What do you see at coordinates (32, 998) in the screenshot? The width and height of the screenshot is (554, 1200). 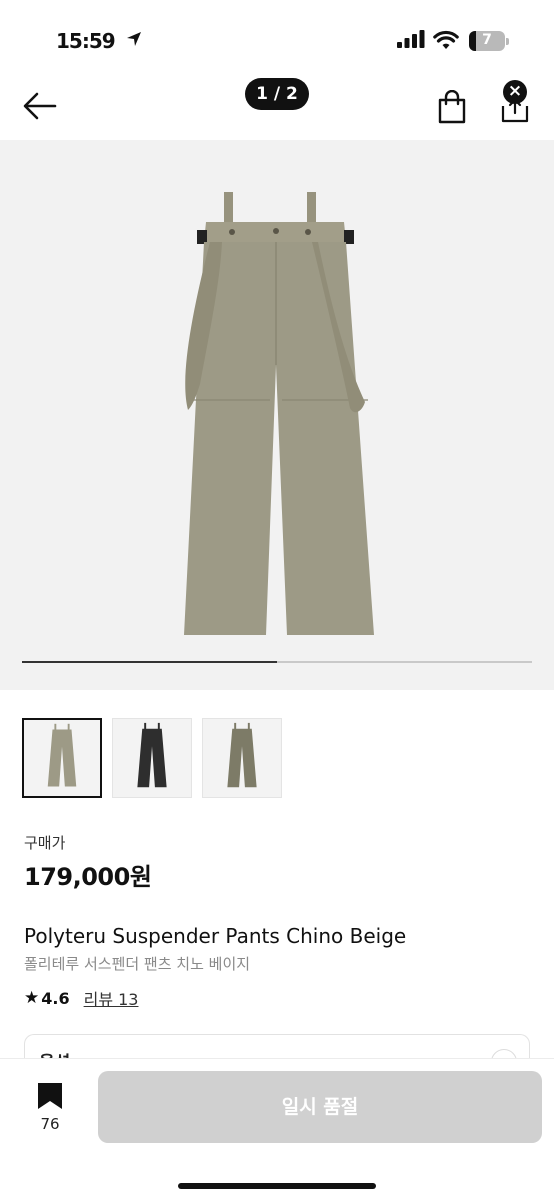 I see `star-icon: ★` at bounding box center [32, 998].